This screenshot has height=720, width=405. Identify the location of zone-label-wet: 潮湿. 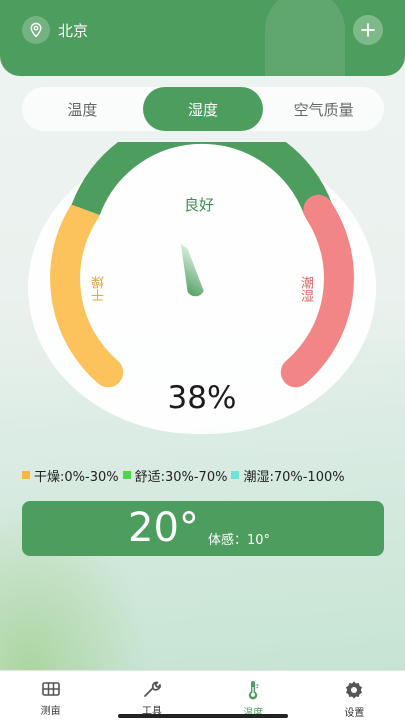
(305, 289).